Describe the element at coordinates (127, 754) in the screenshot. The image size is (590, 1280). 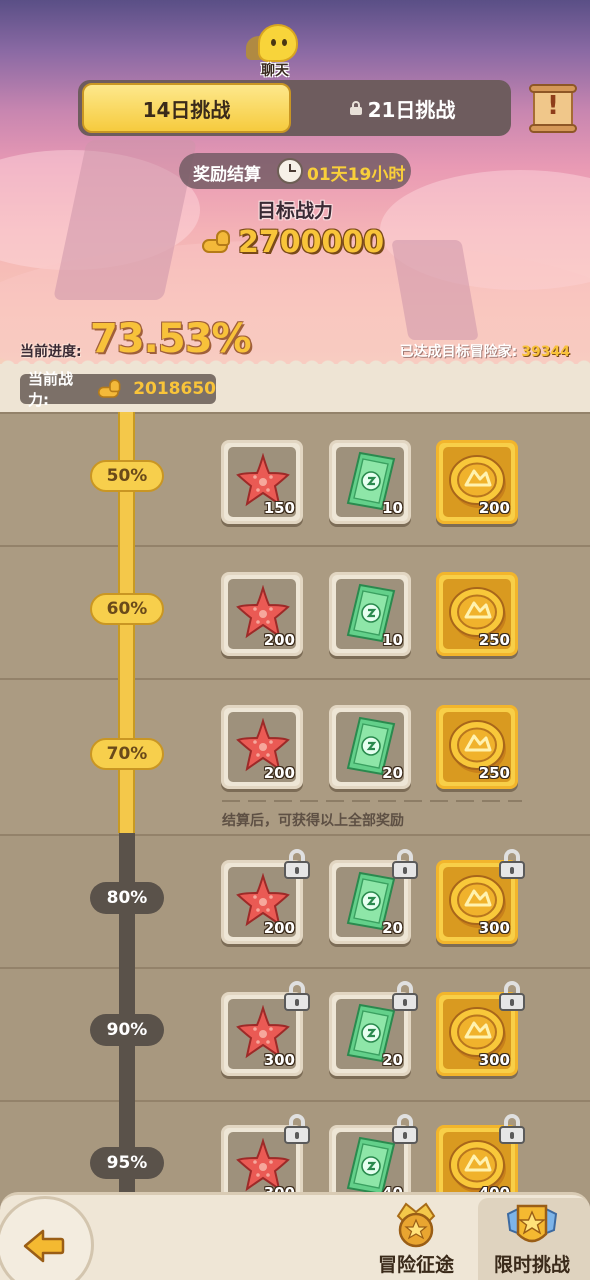
I see `tier-percent-badge: 70%` at that location.